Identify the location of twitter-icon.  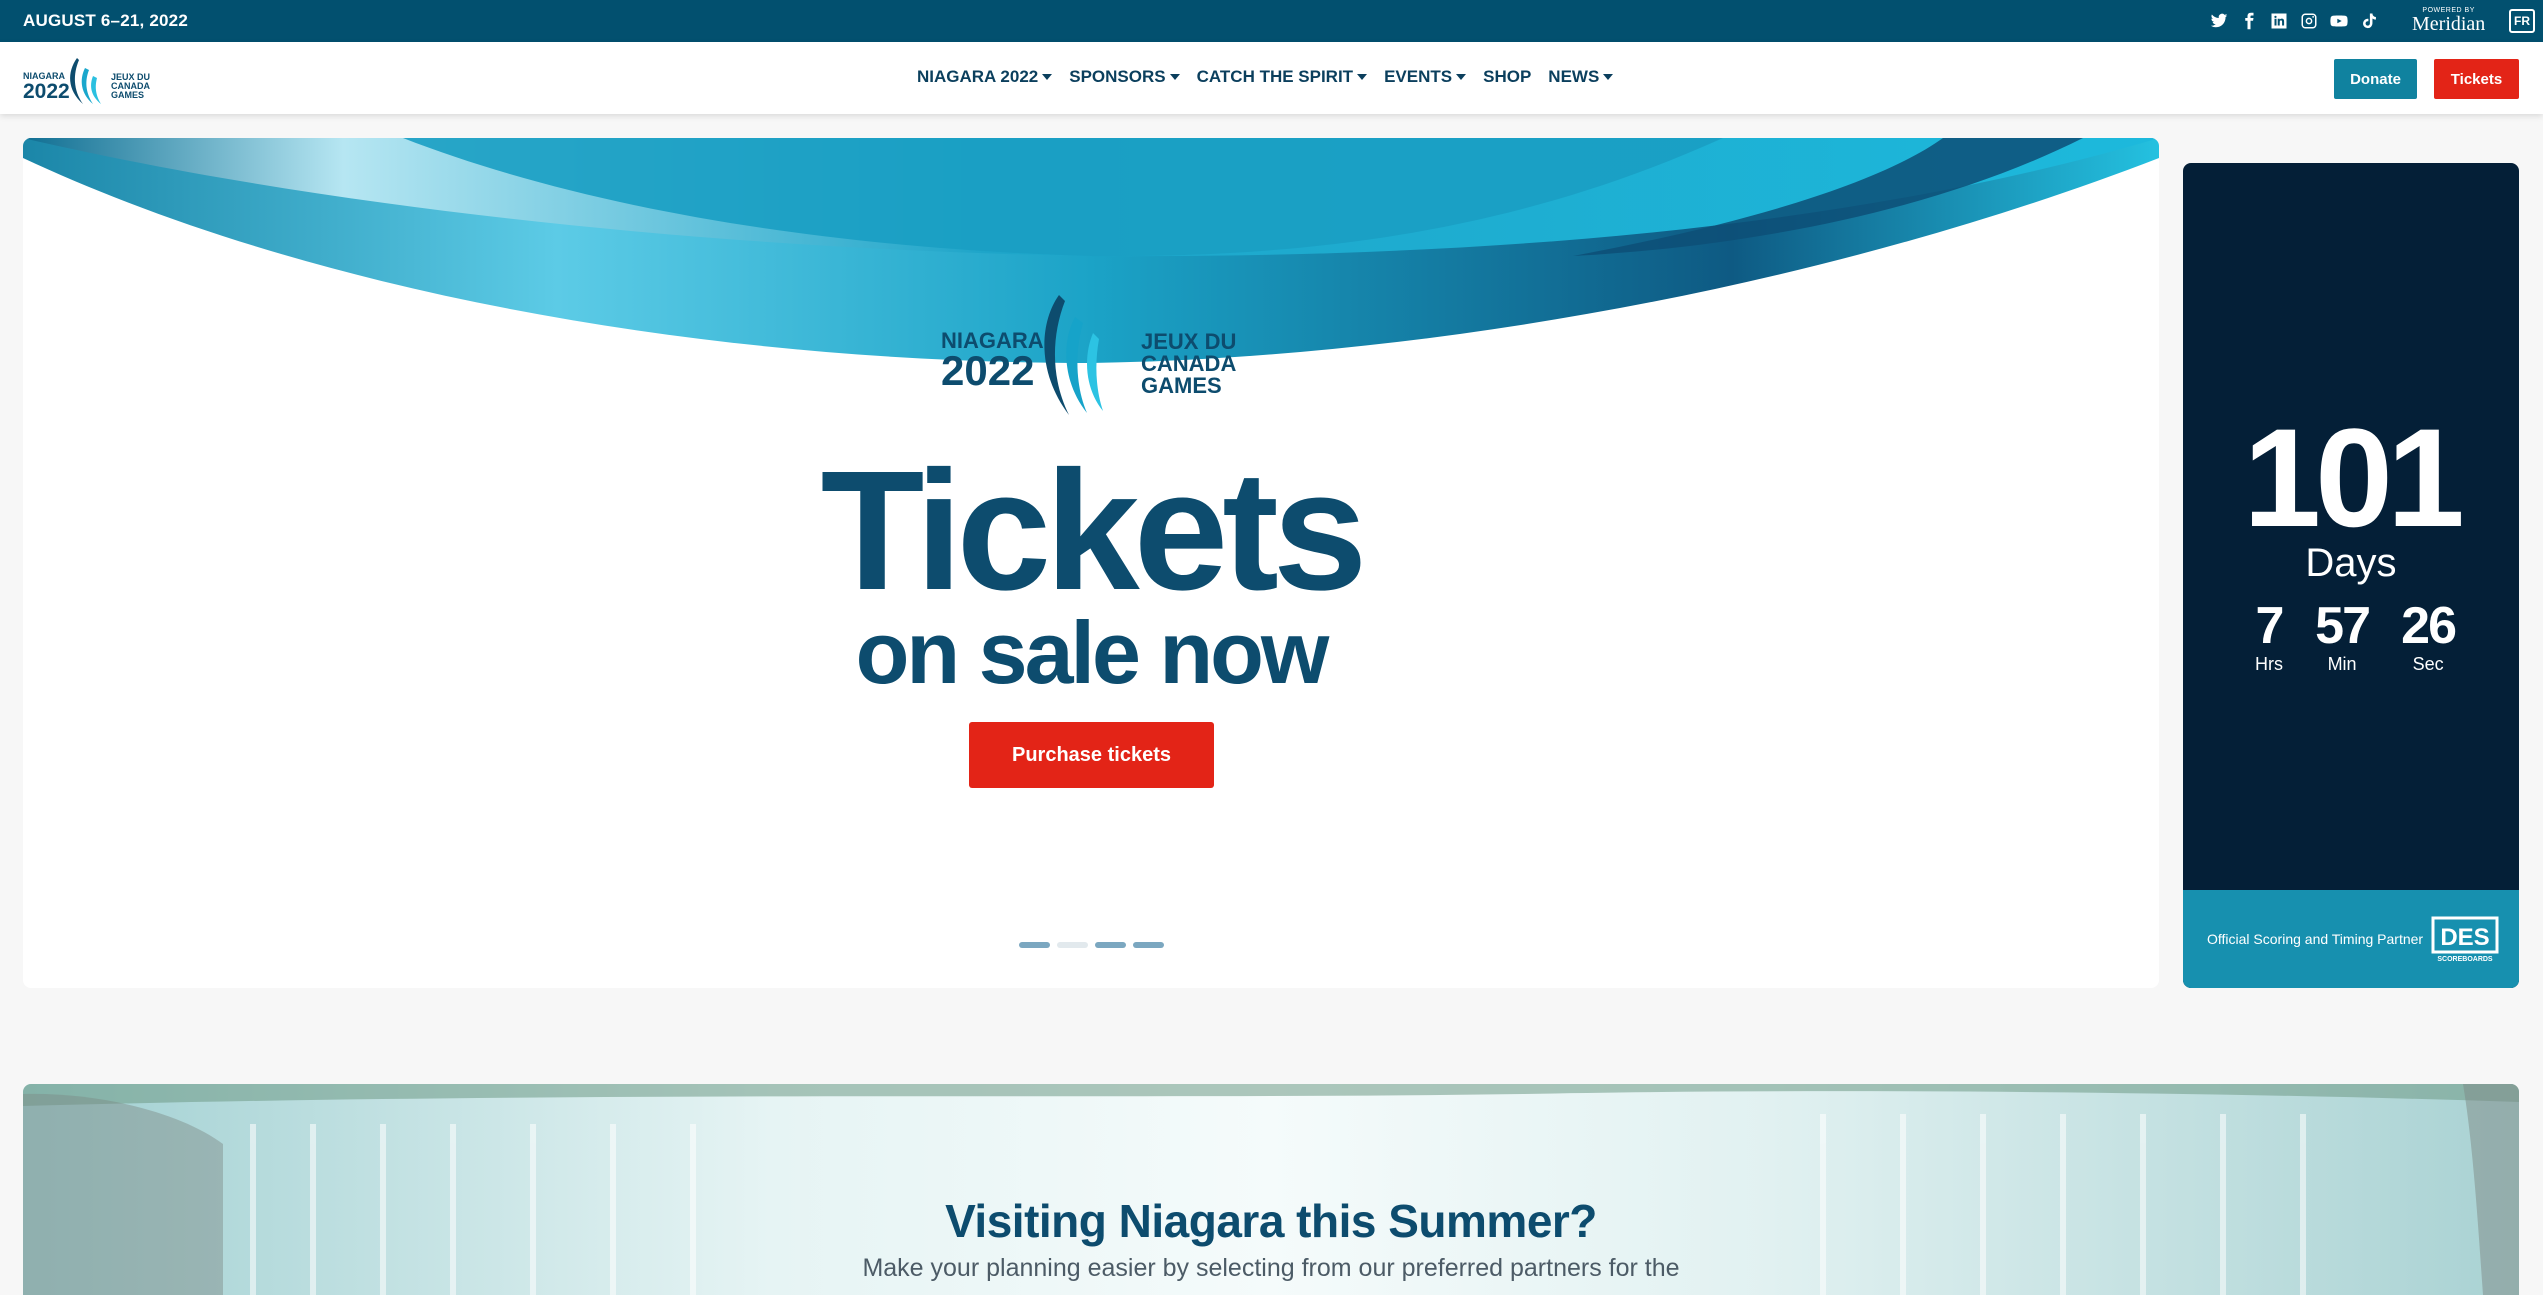
(2219, 21).